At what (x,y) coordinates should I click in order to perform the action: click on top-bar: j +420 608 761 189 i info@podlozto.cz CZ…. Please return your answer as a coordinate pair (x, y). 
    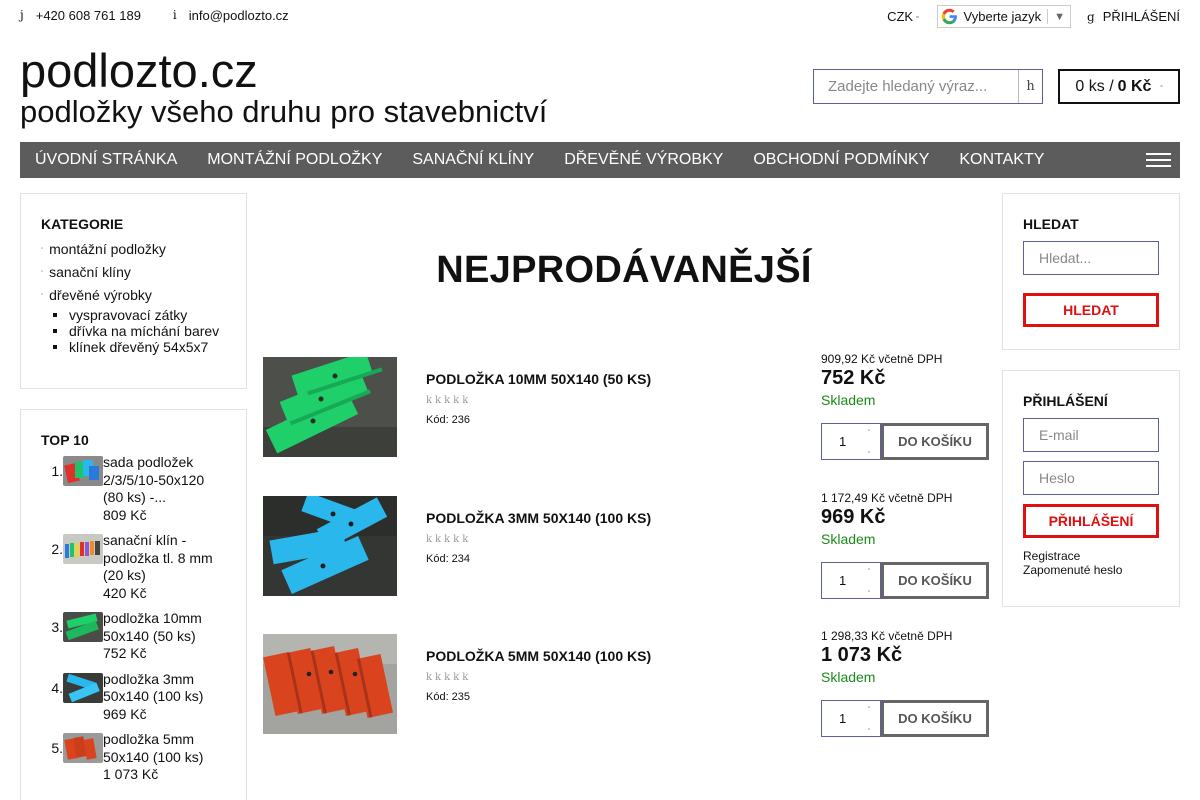
    Looking at the image, I should click on (600, 16).